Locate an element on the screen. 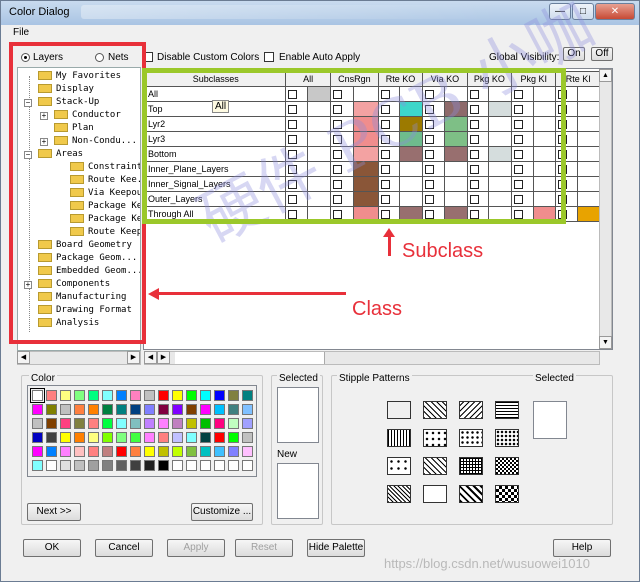 The width and height of the screenshot is (640, 582). grid-scroll-right-arrow: ▶ is located at coordinates (163, 357).